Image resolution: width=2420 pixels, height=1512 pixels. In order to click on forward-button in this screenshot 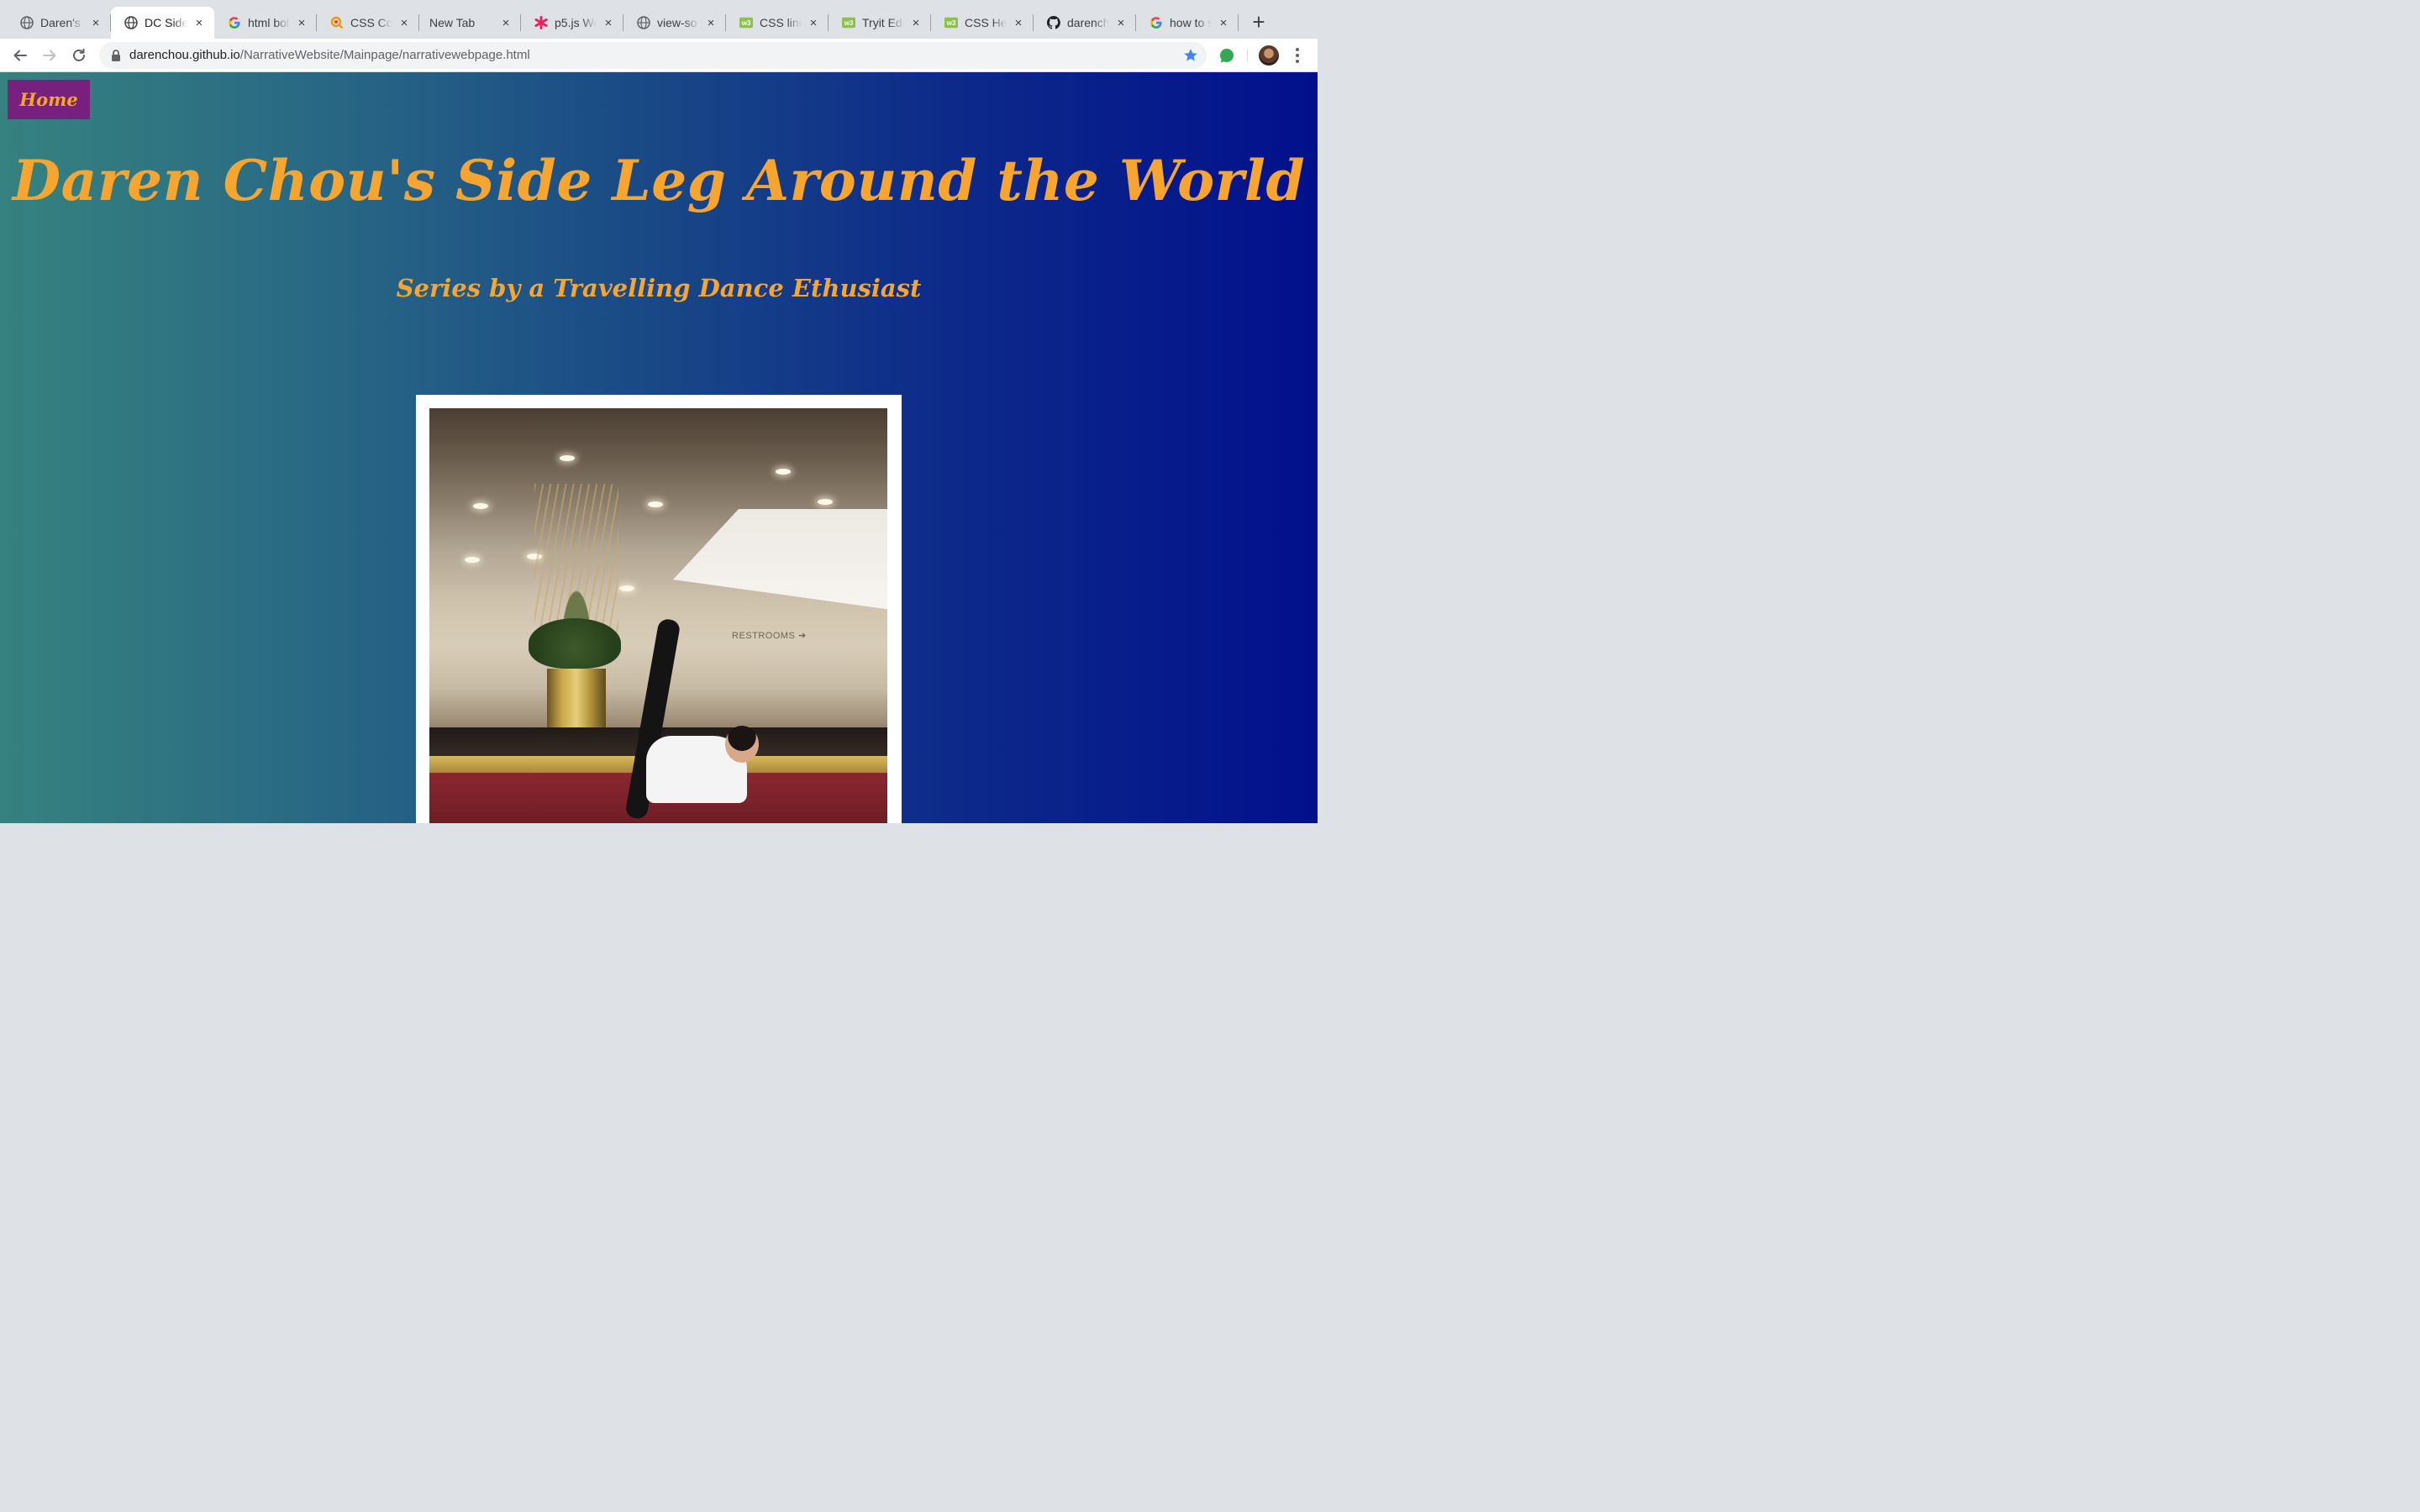, I will do `click(50, 55)`.